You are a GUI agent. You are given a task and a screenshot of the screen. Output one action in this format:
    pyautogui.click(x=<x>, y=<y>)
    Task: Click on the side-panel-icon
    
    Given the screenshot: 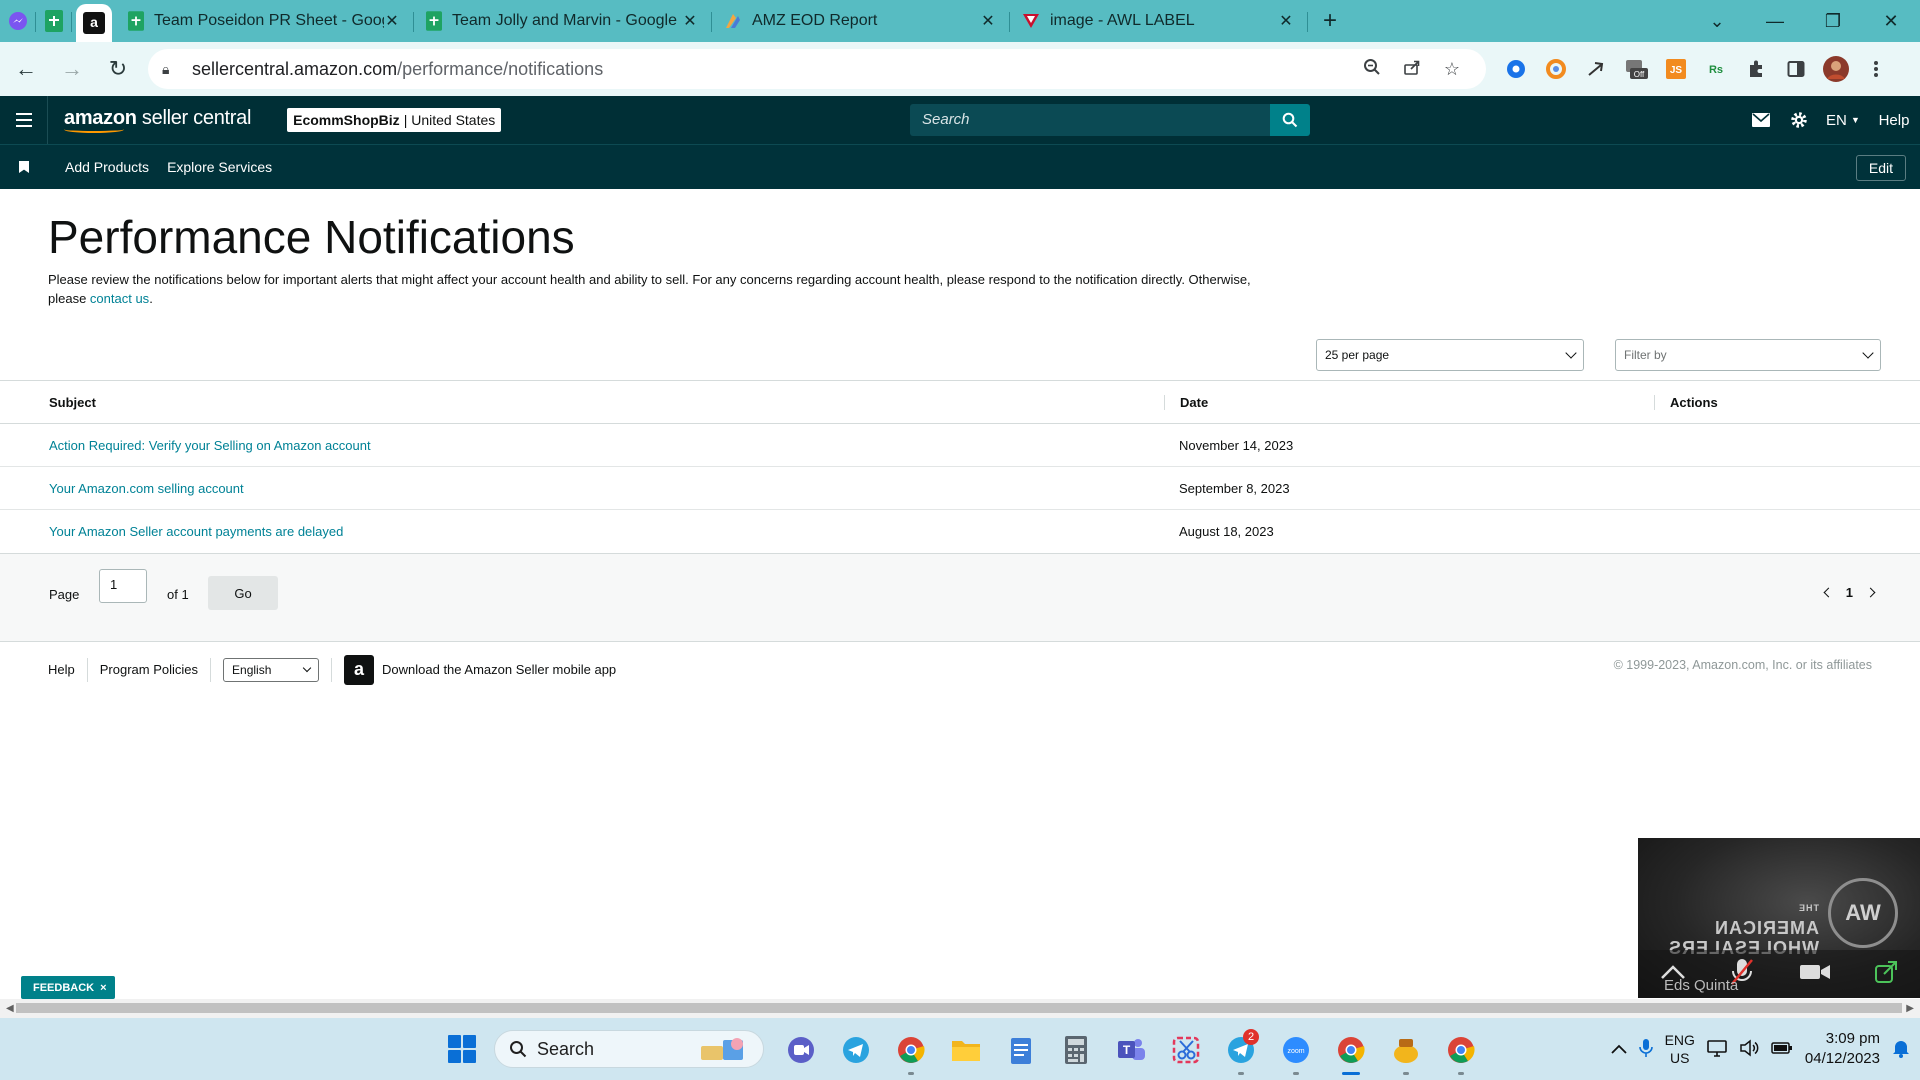 What is the action you would take?
    pyautogui.click(x=1796, y=69)
    